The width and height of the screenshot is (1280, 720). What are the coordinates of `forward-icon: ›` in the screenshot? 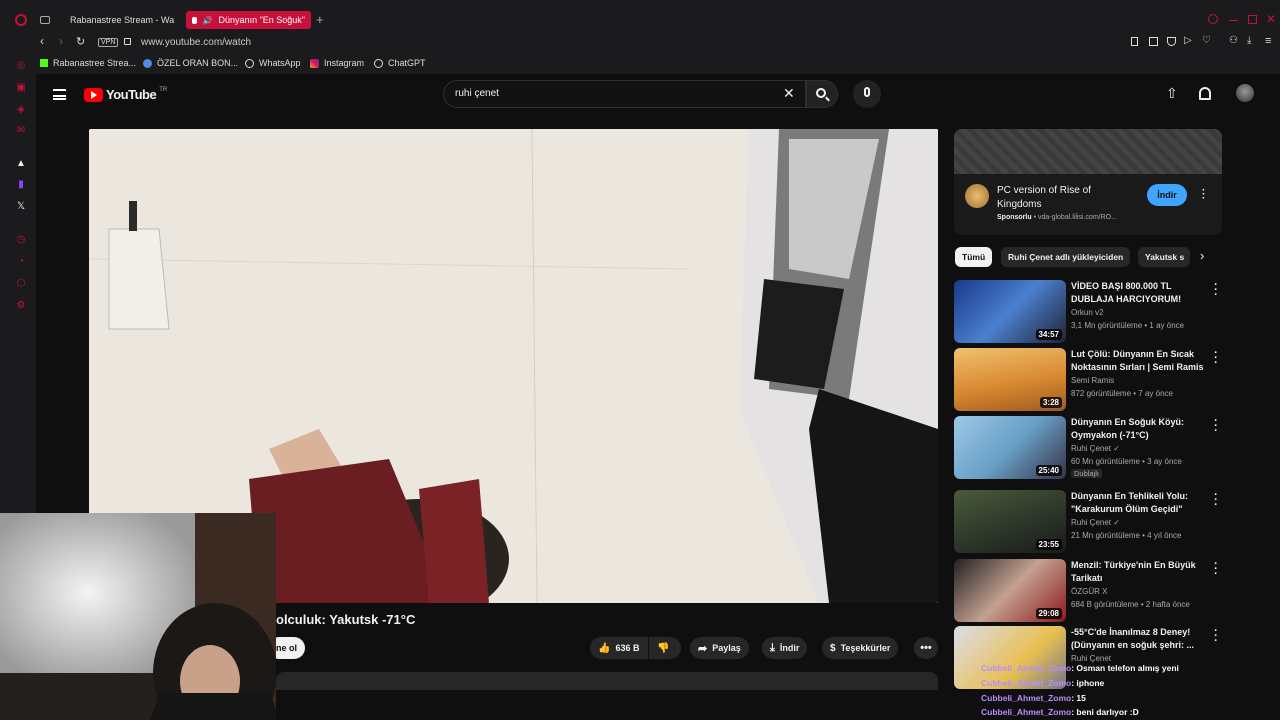 It's located at (61, 41).